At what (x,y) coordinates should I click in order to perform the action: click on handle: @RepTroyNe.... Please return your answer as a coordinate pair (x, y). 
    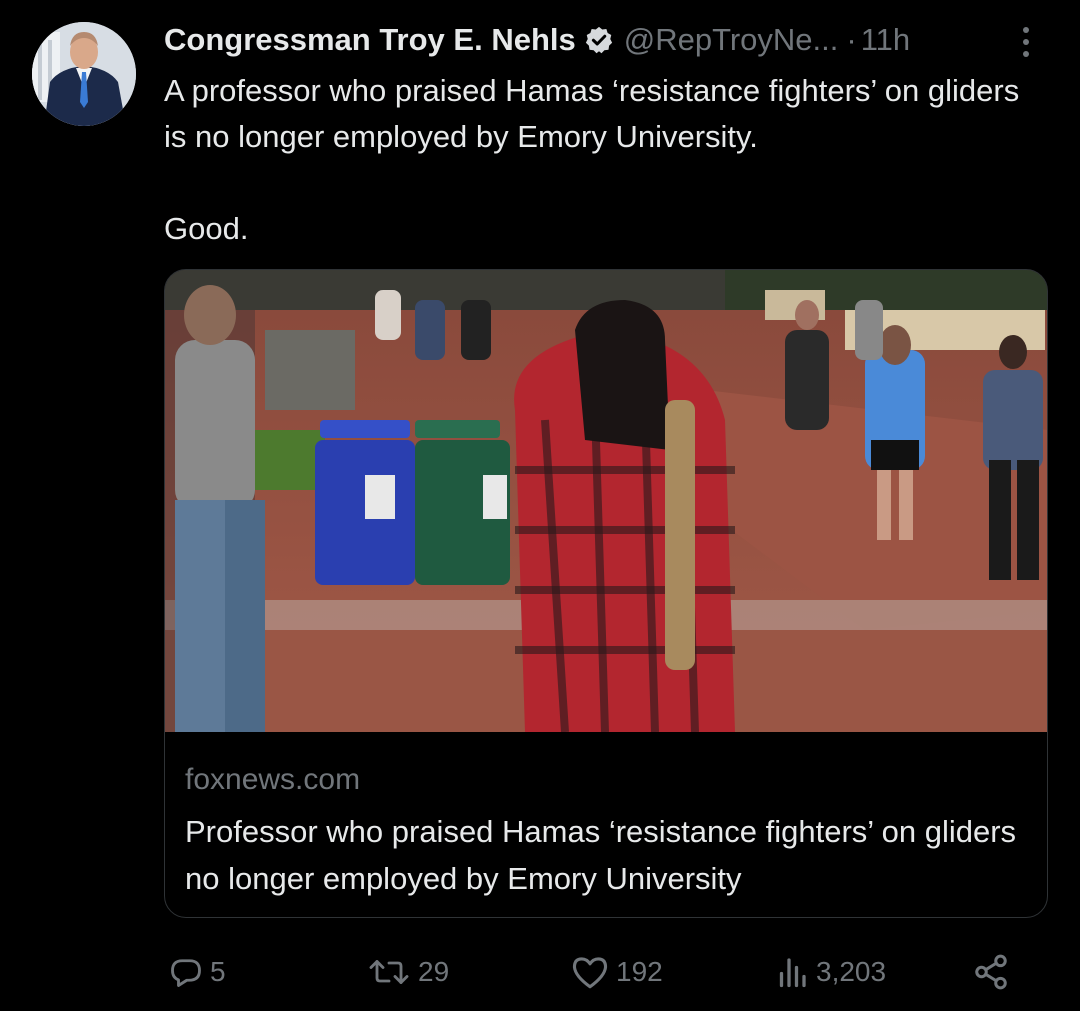
    Looking at the image, I should click on (731, 40).